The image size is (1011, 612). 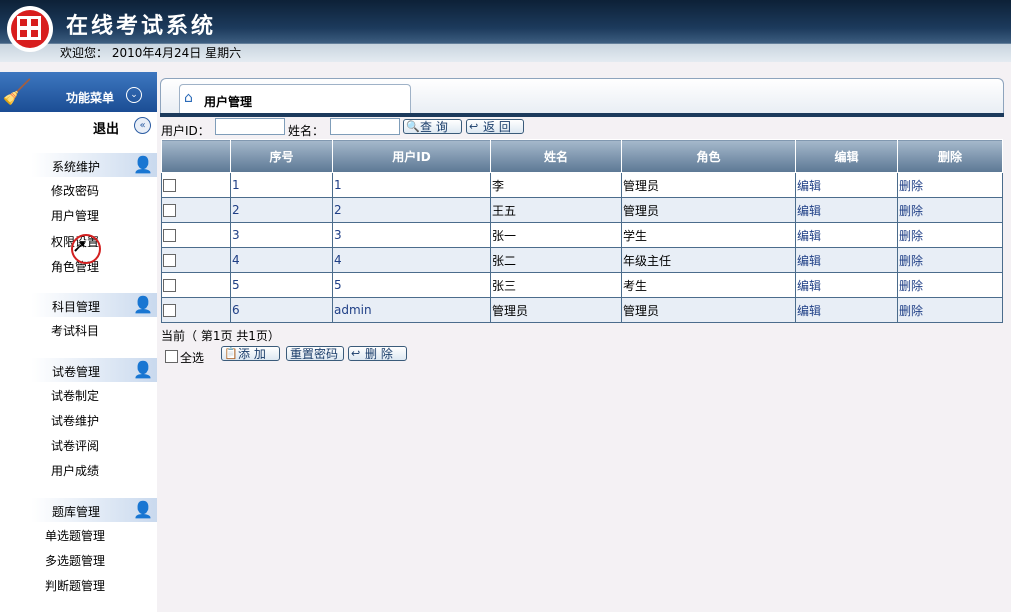 What do you see at coordinates (75, 560) in the screenshot?
I see `sidebar-item-multi-choice: 多选题管理` at bounding box center [75, 560].